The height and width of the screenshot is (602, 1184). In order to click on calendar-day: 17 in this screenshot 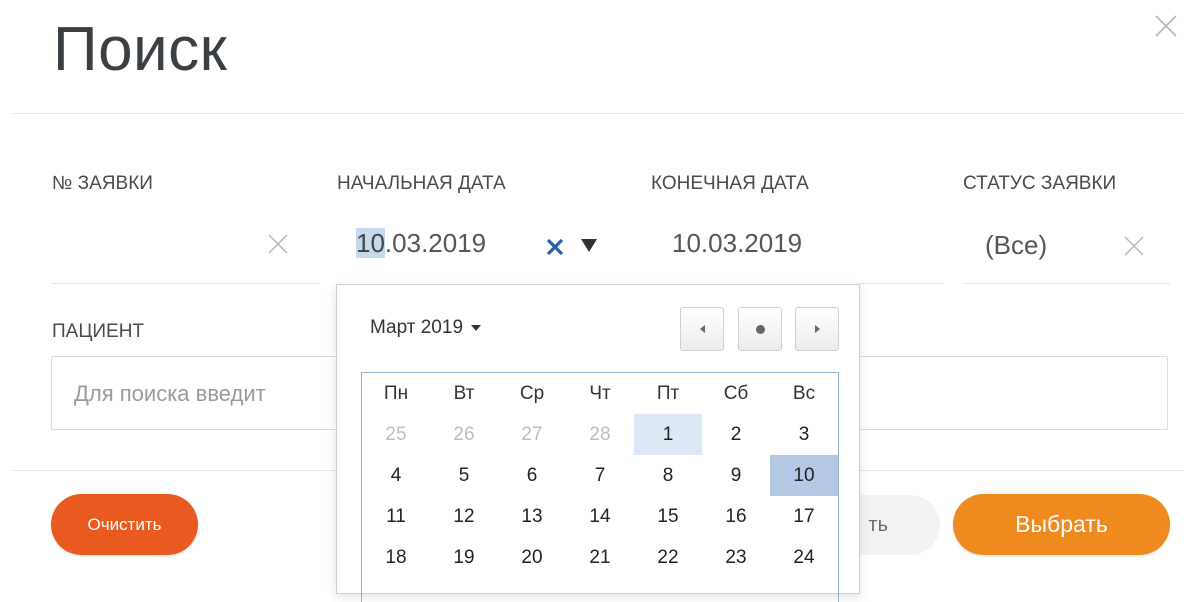, I will do `click(804, 516)`.